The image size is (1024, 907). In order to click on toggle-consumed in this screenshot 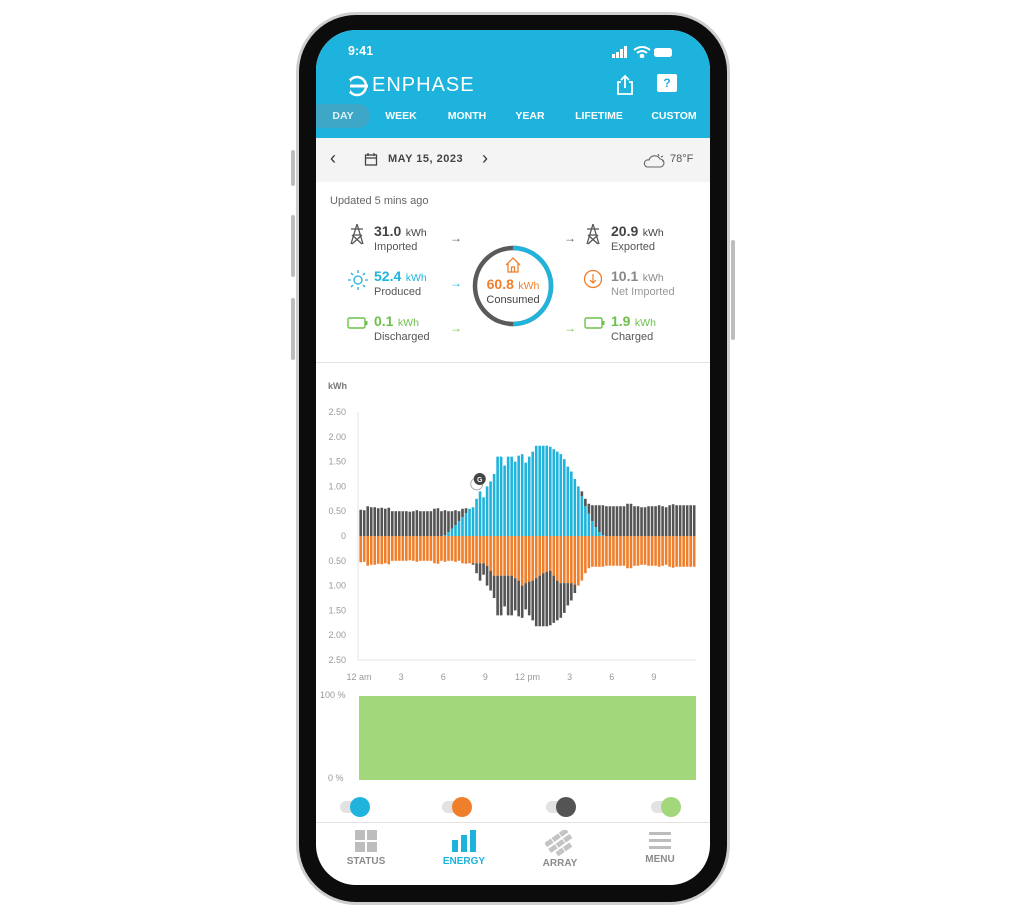, I will do `click(457, 807)`.